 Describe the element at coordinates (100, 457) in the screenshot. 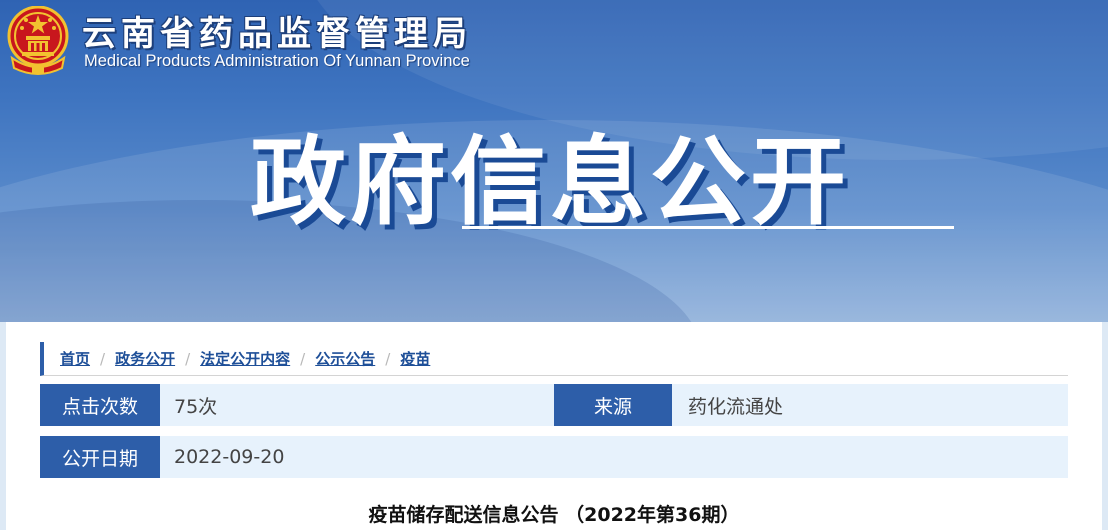

I see `publish-date-label: 公开日期` at that location.